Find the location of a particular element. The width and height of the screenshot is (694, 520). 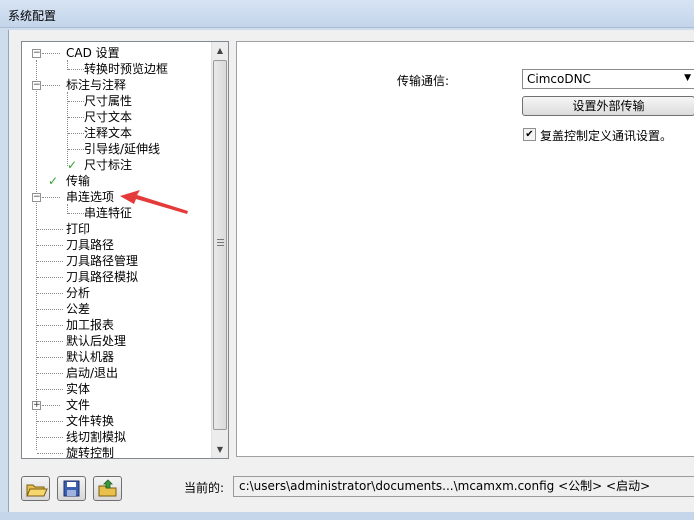

tree-item-files: 文件 is located at coordinates (78, 405).